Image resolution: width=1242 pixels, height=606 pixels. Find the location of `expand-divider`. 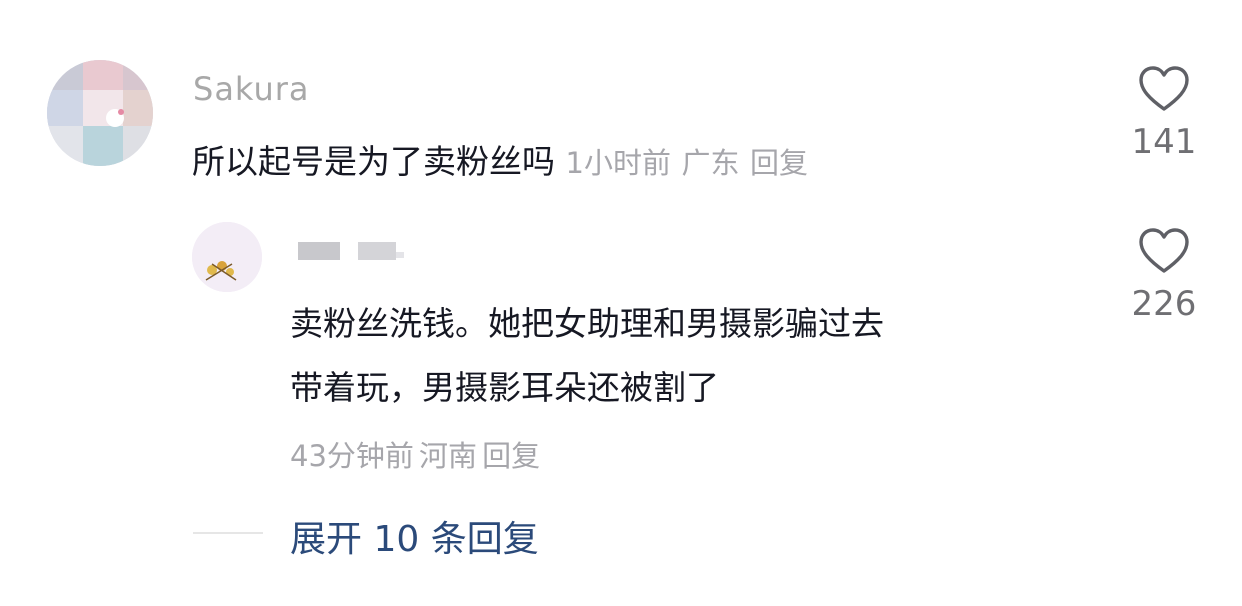

expand-divider is located at coordinates (228, 533).